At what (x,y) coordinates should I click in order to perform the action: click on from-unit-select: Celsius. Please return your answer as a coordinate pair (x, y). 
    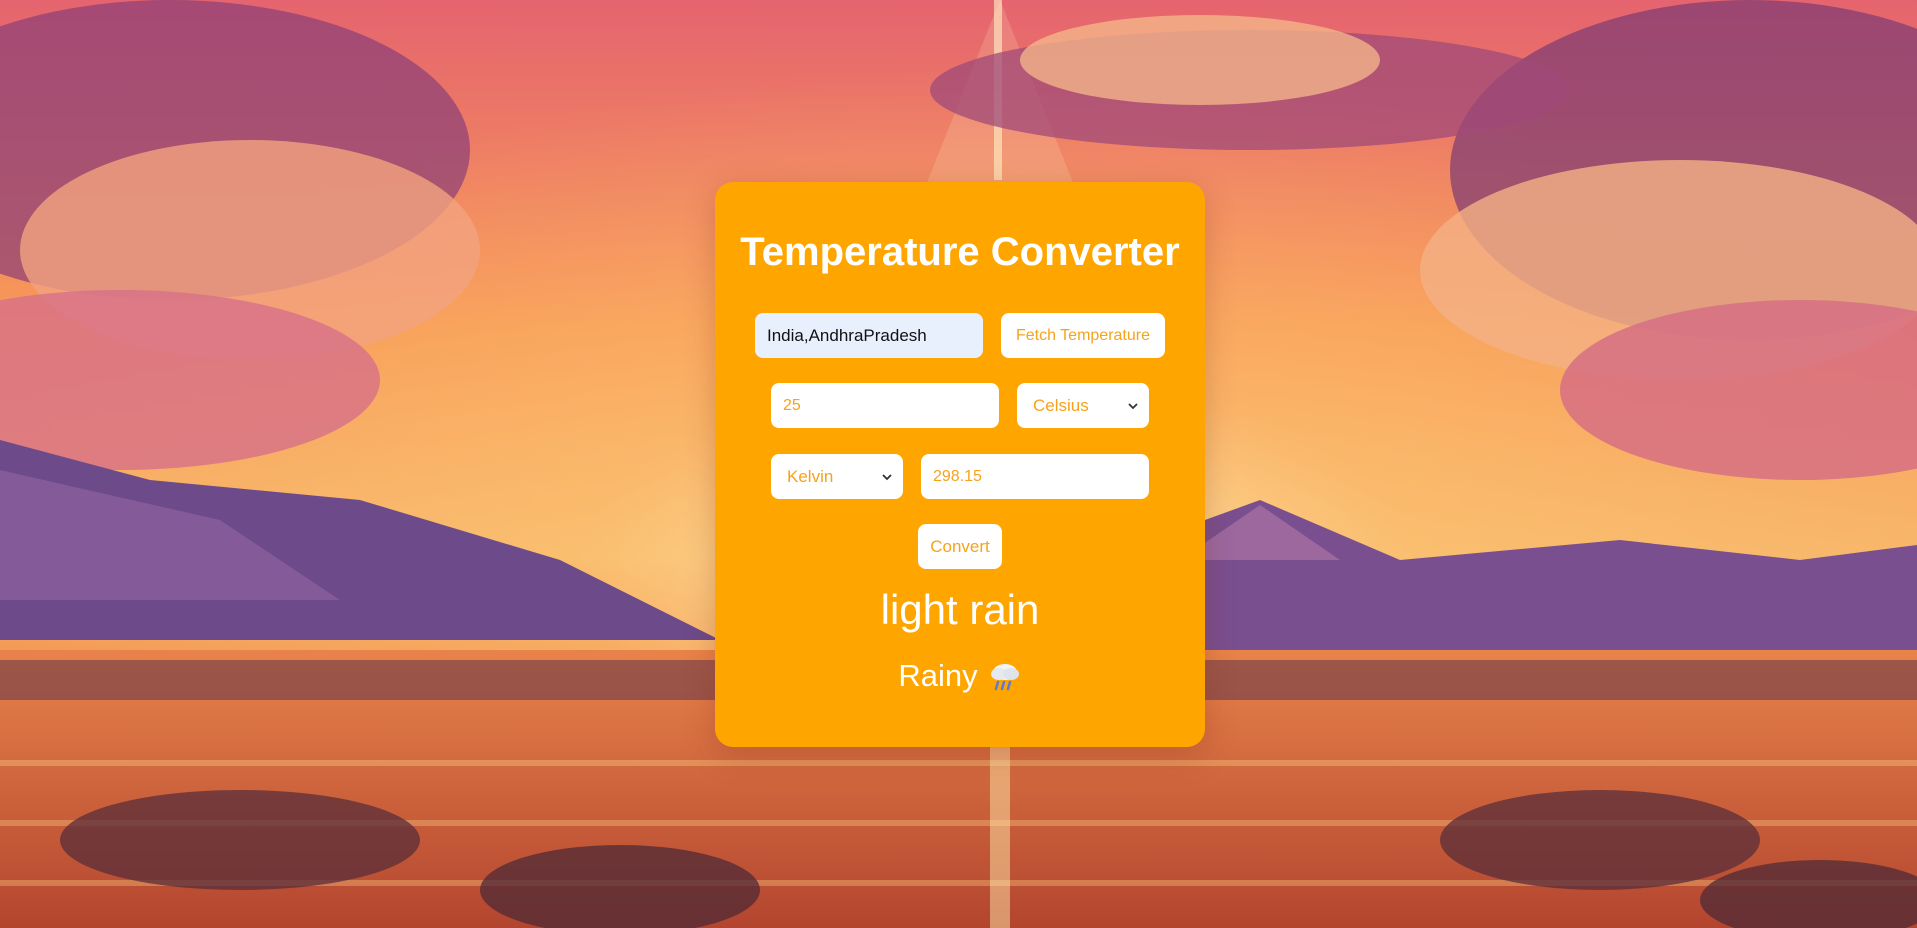
    Looking at the image, I should click on (1083, 405).